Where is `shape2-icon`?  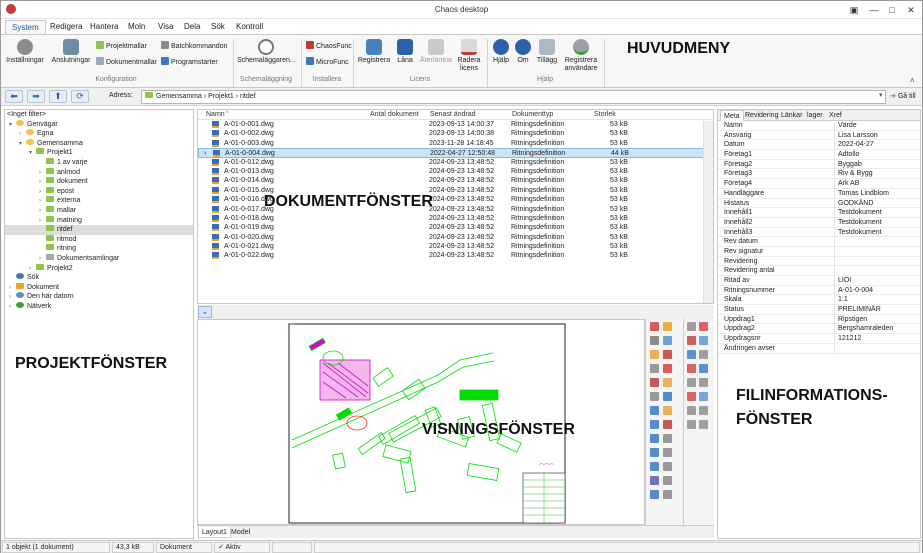
shape2-icon is located at coordinates (654, 466).